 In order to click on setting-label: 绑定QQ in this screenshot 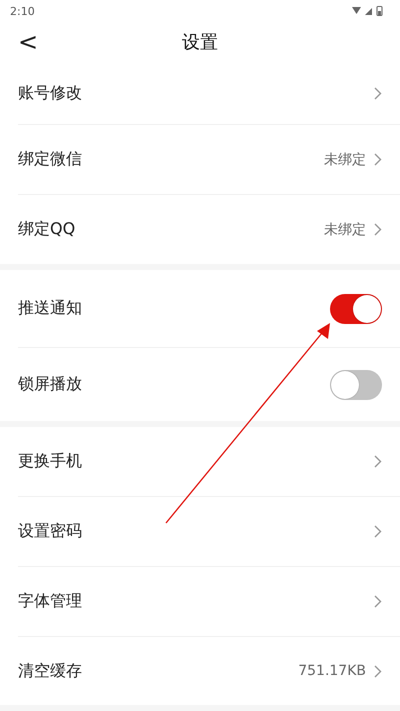, I will do `click(171, 229)`.